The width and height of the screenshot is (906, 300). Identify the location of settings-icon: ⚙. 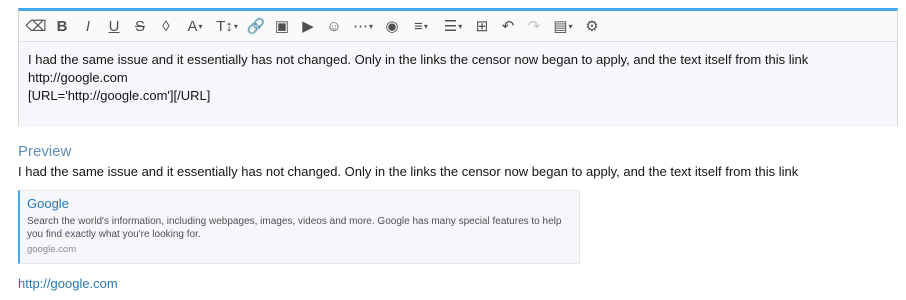
(592, 26).